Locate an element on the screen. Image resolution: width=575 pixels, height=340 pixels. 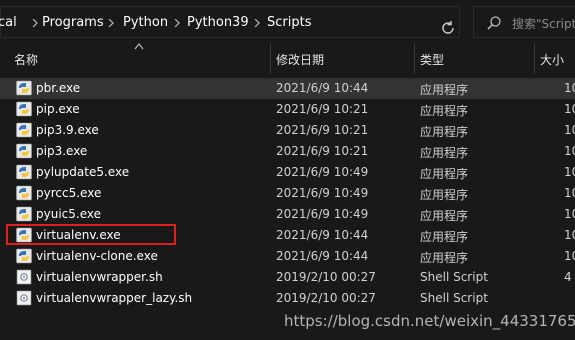
column-header-name: 名称 is located at coordinates (26, 59).